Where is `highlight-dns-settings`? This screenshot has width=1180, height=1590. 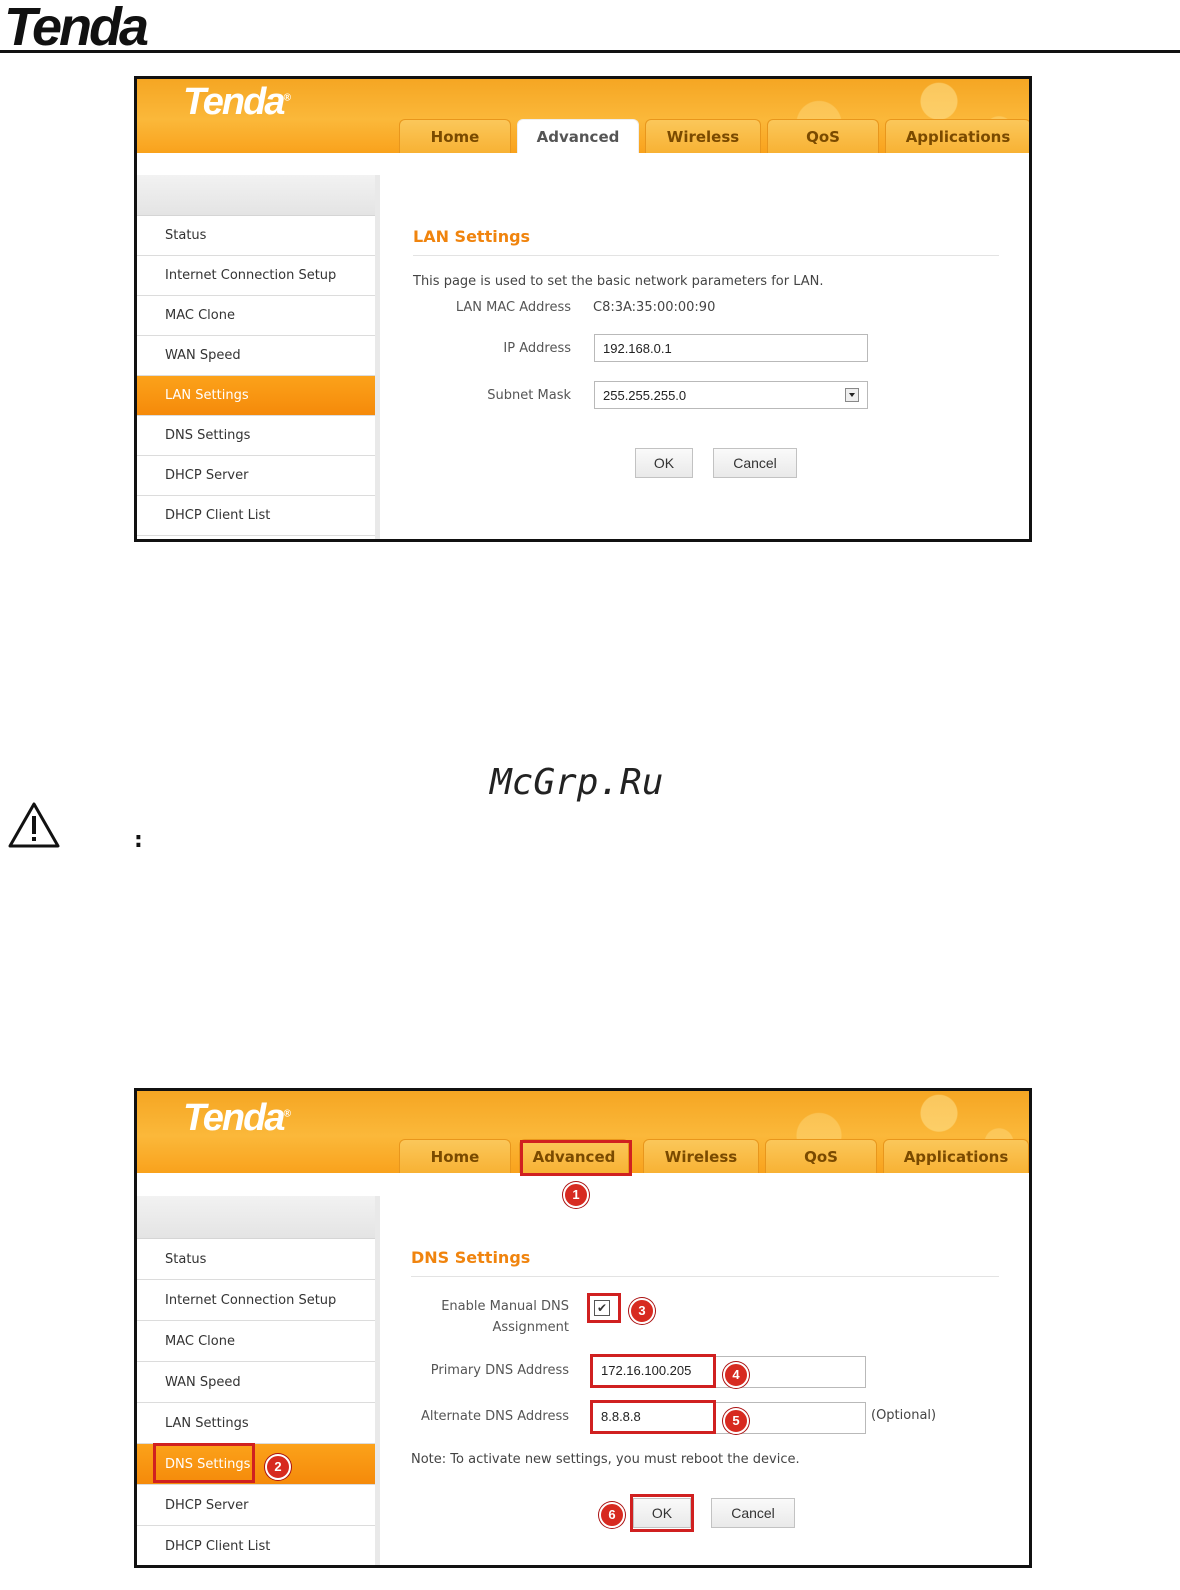
highlight-dns-settings is located at coordinates (204, 1463).